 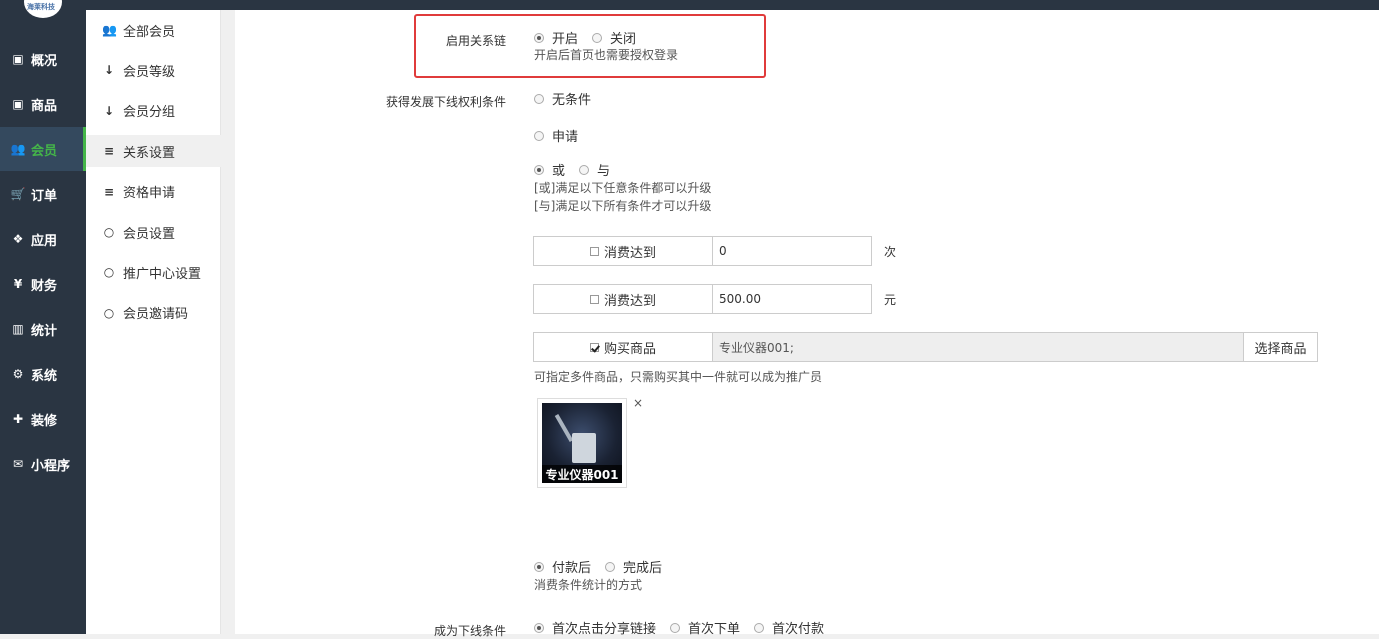 I want to click on nav-item-0: ▣ 概况, so click(x=43, y=59).